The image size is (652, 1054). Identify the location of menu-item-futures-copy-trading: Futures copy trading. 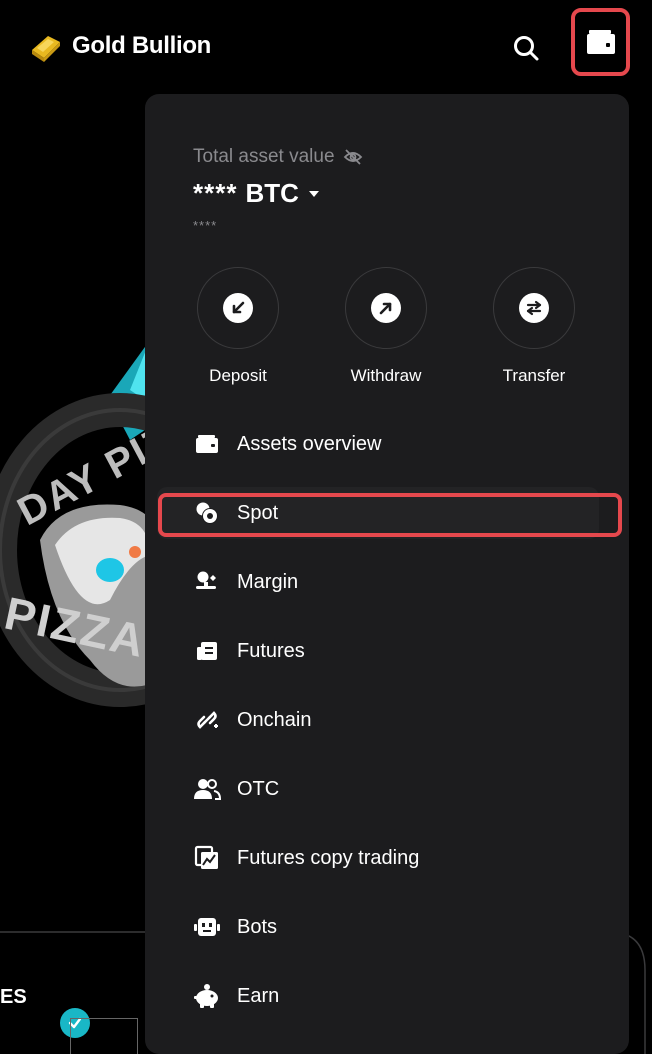
(378, 858).